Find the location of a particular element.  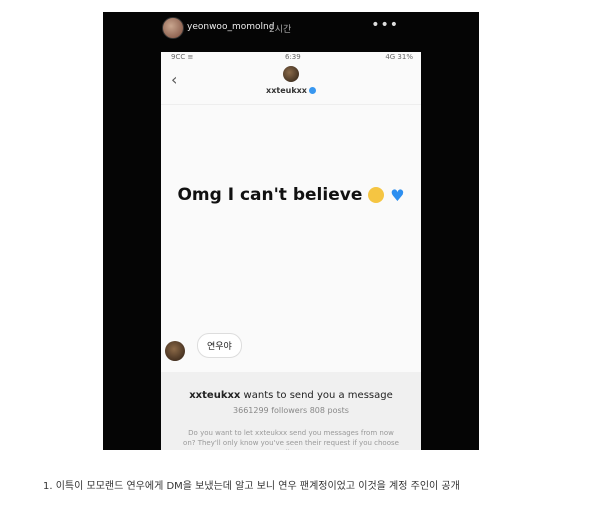

sender-avatar is located at coordinates (175, 351).